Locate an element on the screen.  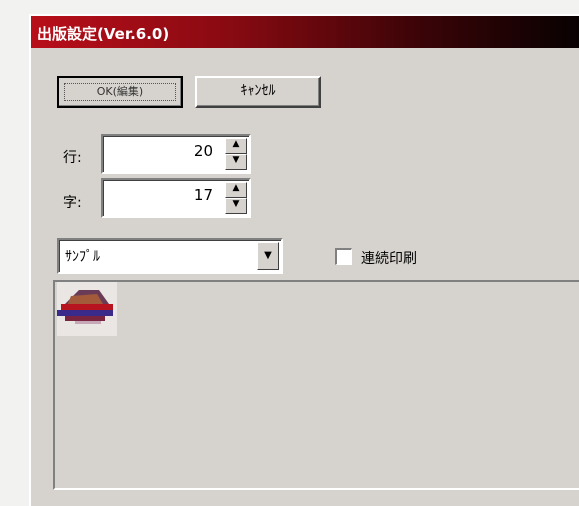
cancel-button-label: ｷｬﾝｾﾙ is located at coordinates (258, 91).